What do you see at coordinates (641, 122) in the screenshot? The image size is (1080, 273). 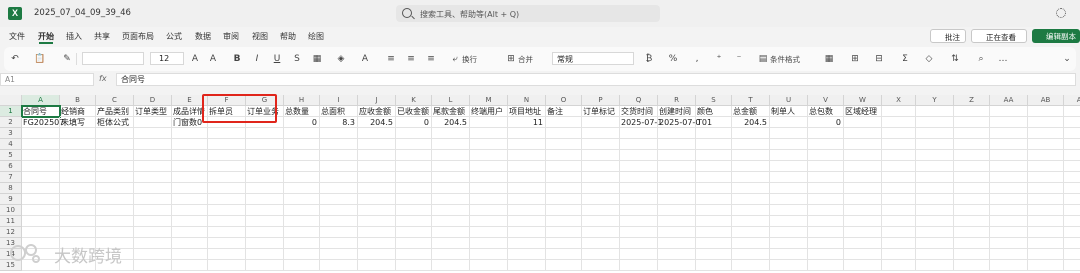 I see `data-cell: 2025-07-1` at bounding box center [641, 122].